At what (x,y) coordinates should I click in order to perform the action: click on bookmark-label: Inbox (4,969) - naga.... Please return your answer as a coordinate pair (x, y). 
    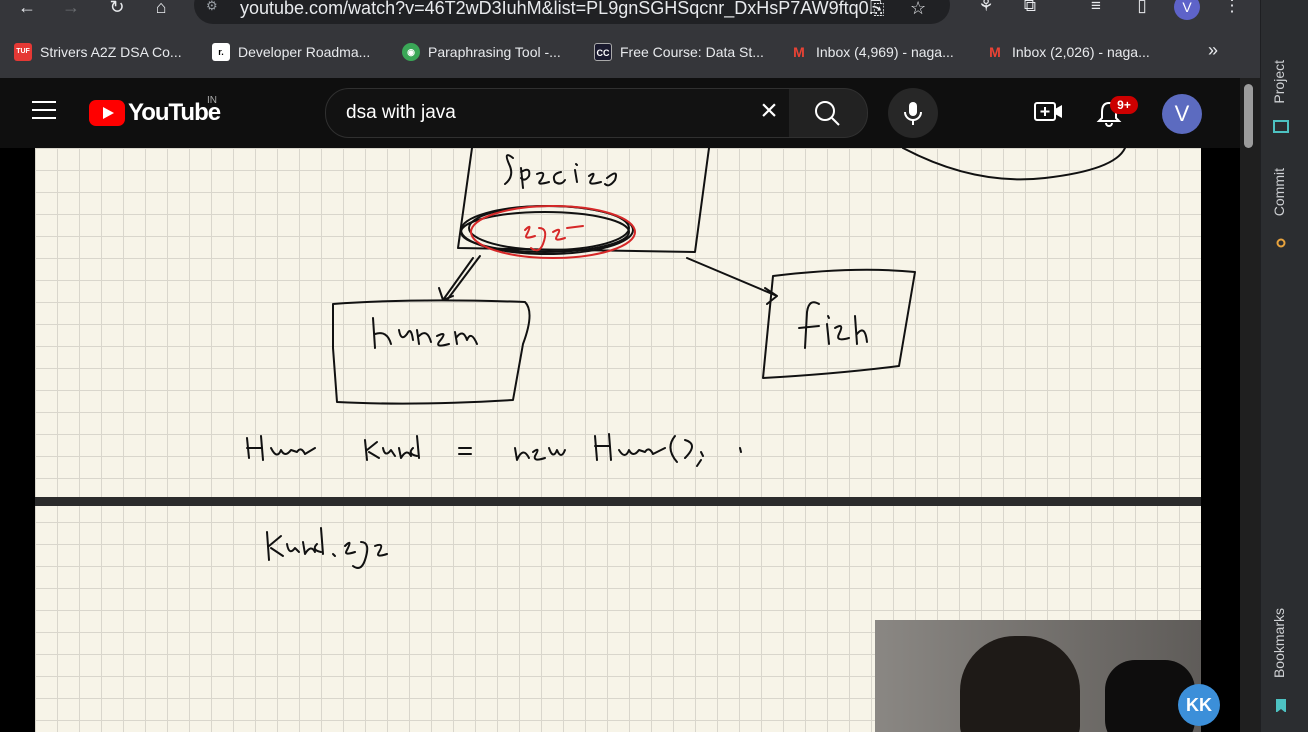
    Looking at the image, I should click on (885, 52).